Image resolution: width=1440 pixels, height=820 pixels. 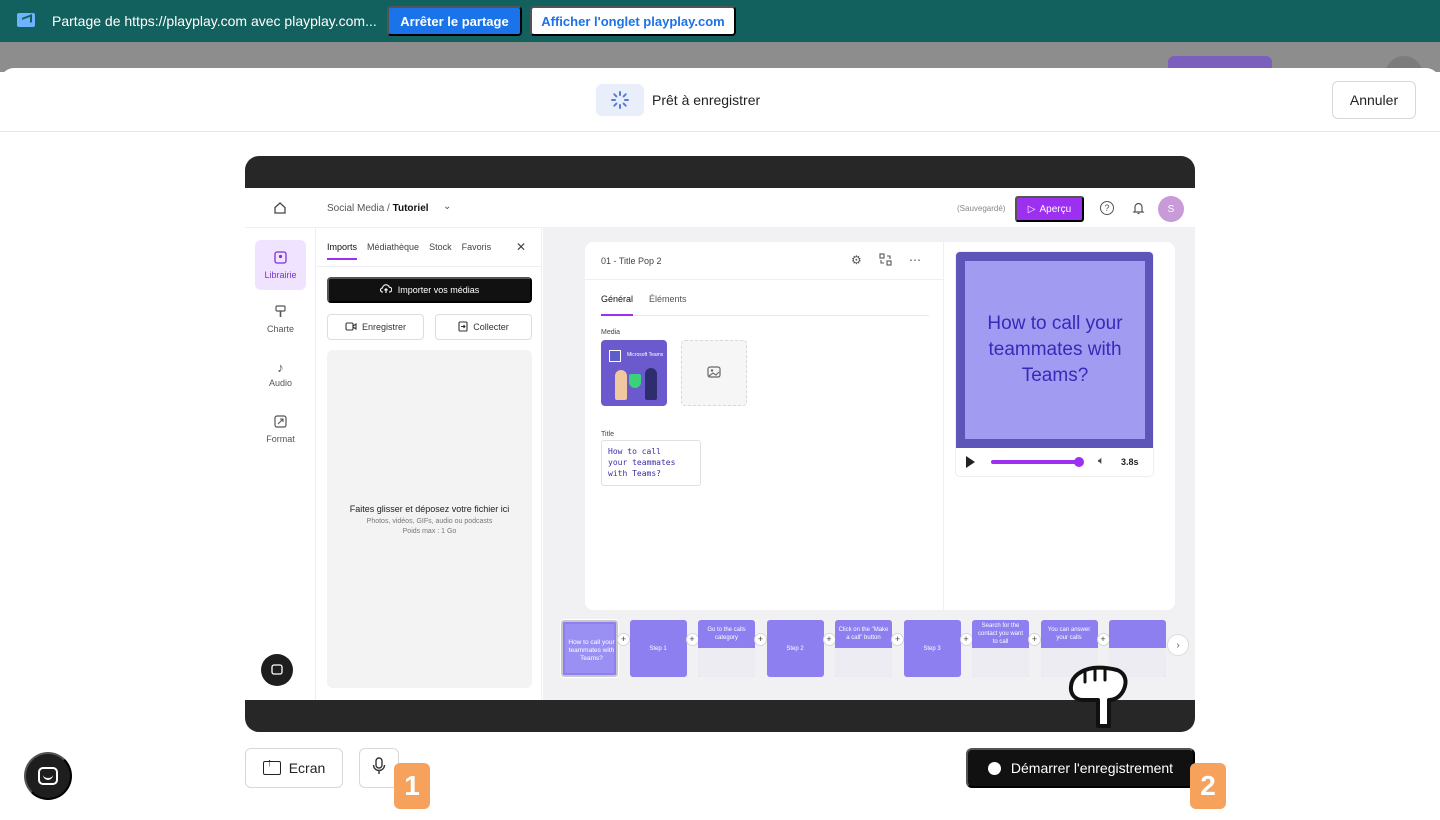 What do you see at coordinates (617, 299) in the screenshot?
I see `tab-general: Général` at bounding box center [617, 299].